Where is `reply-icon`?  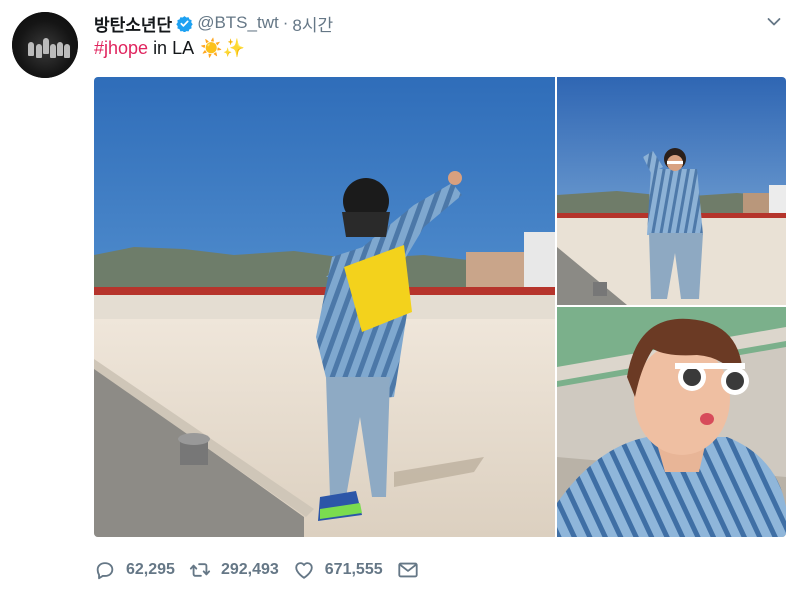 reply-icon is located at coordinates (105, 571).